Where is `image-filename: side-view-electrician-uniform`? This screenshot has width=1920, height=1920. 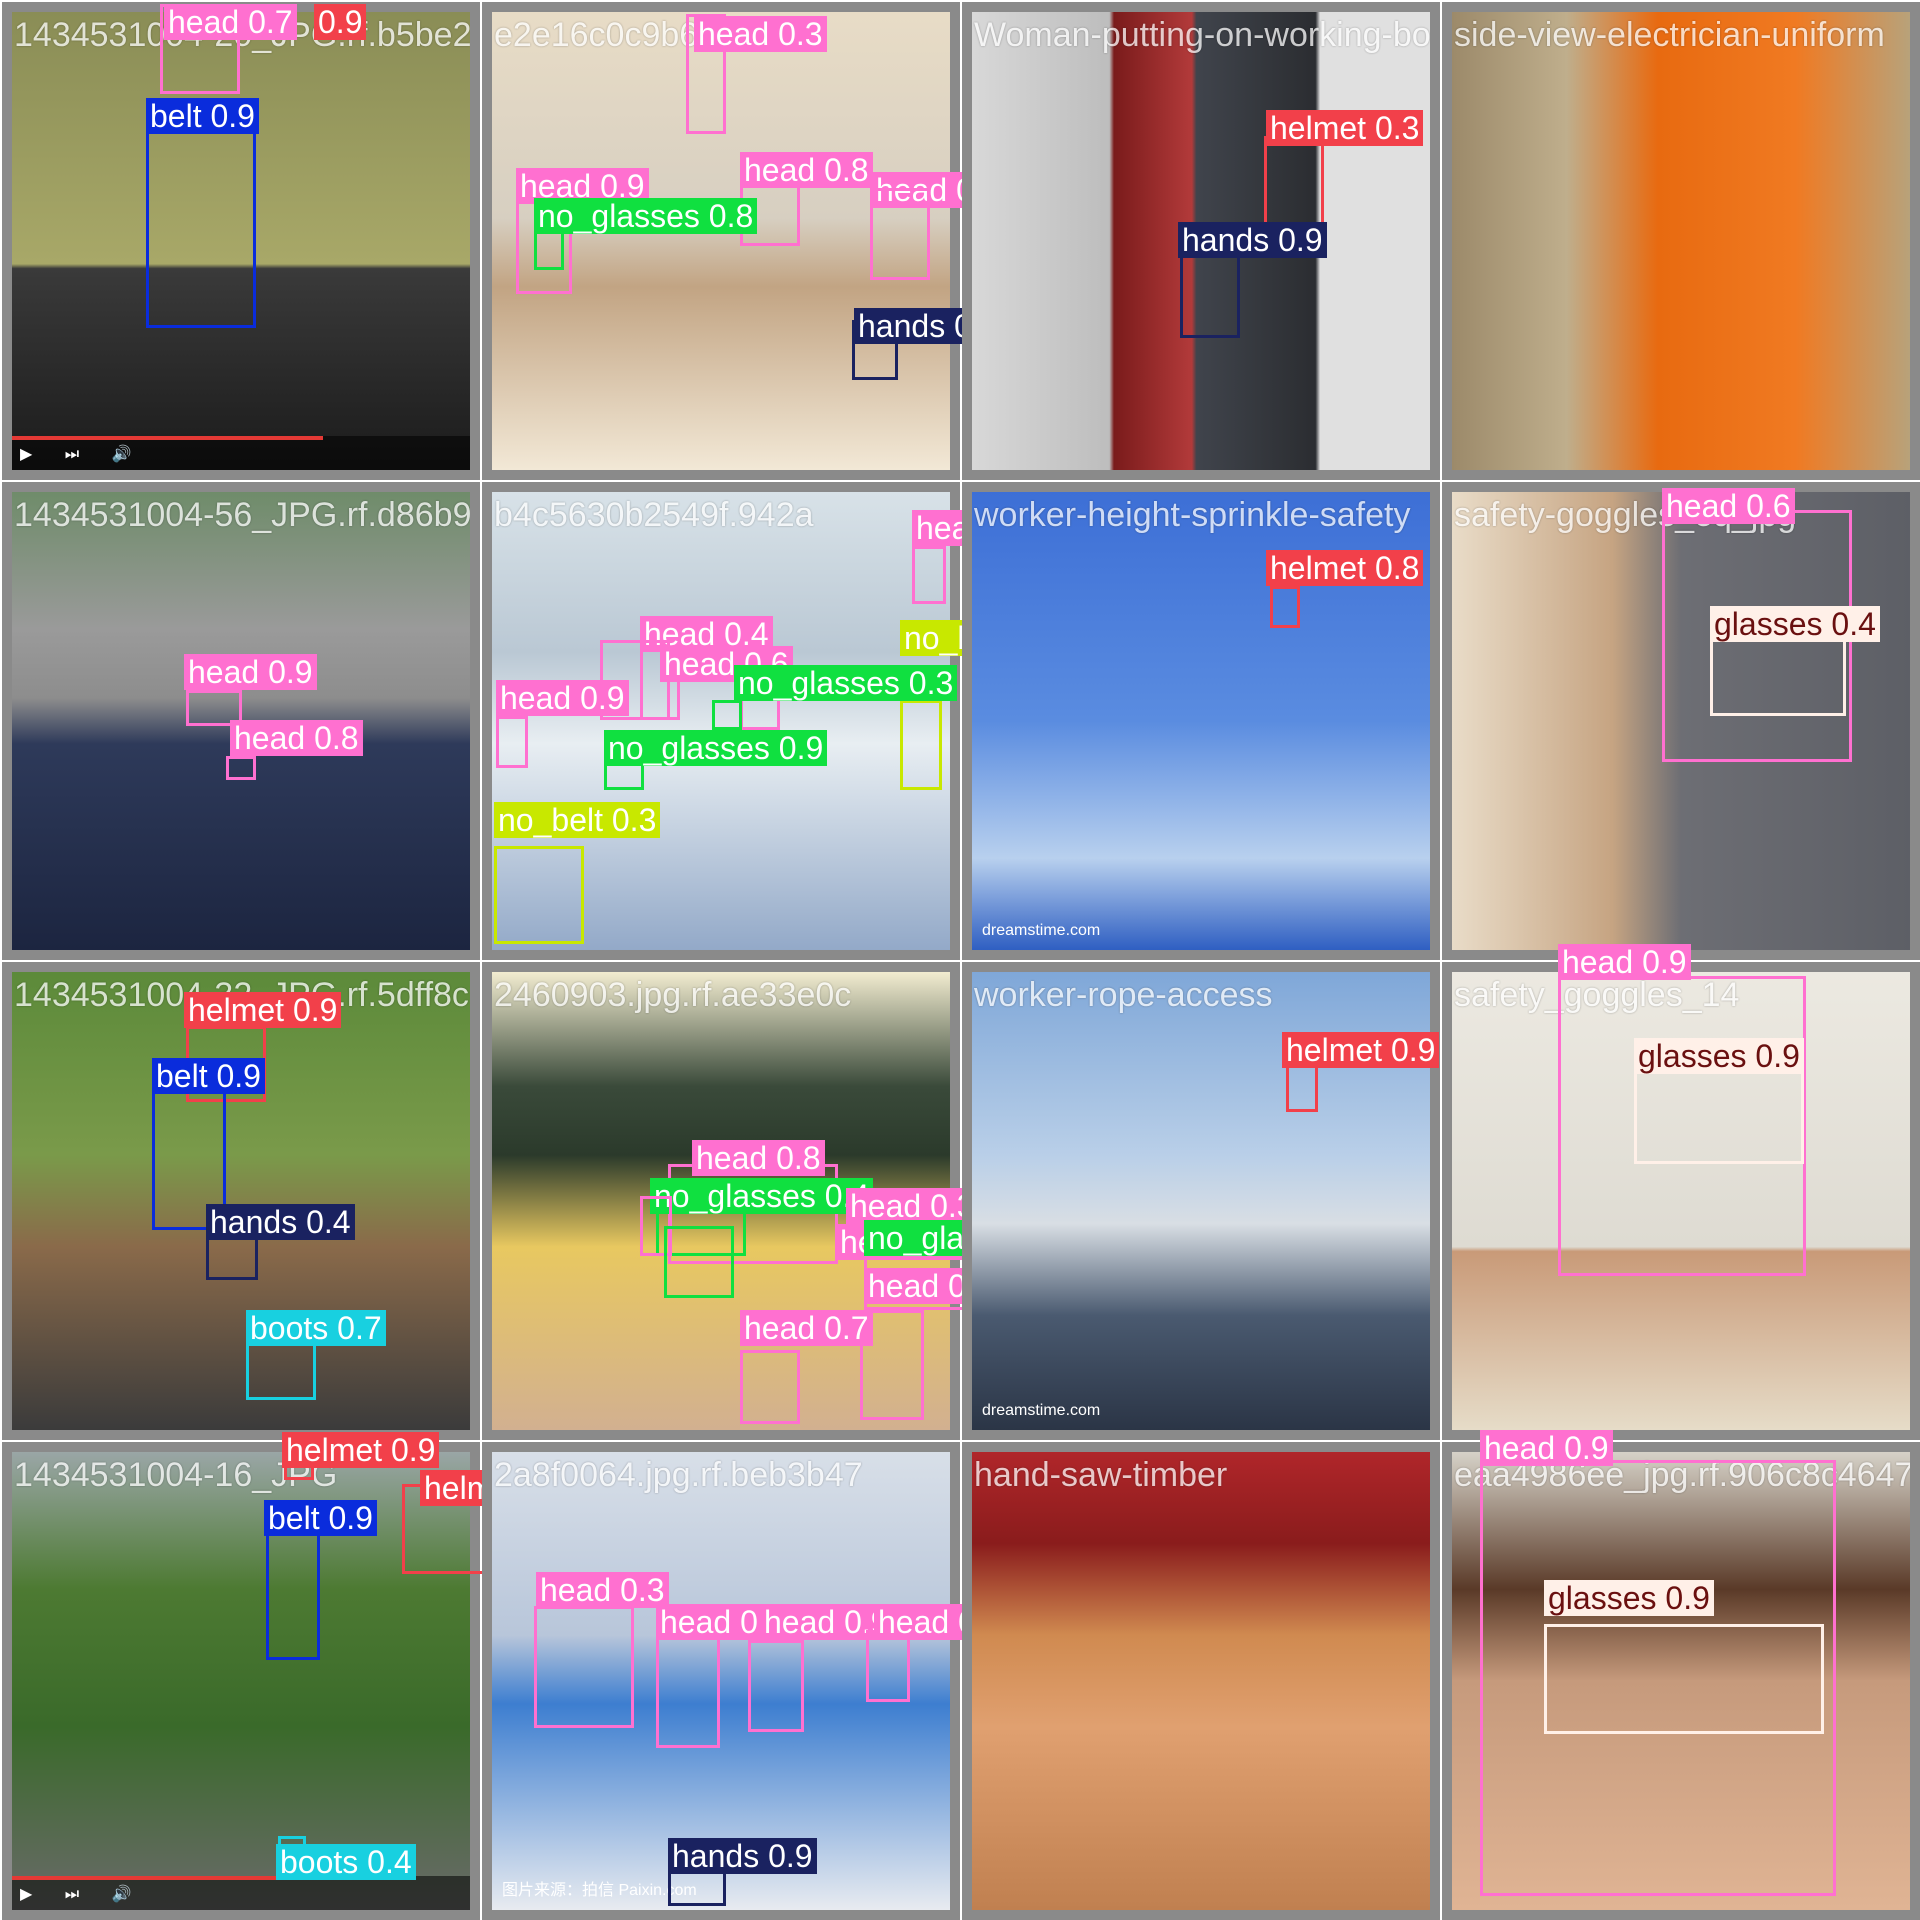 image-filename: side-view-electrician-uniform is located at coordinates (1669, 35).